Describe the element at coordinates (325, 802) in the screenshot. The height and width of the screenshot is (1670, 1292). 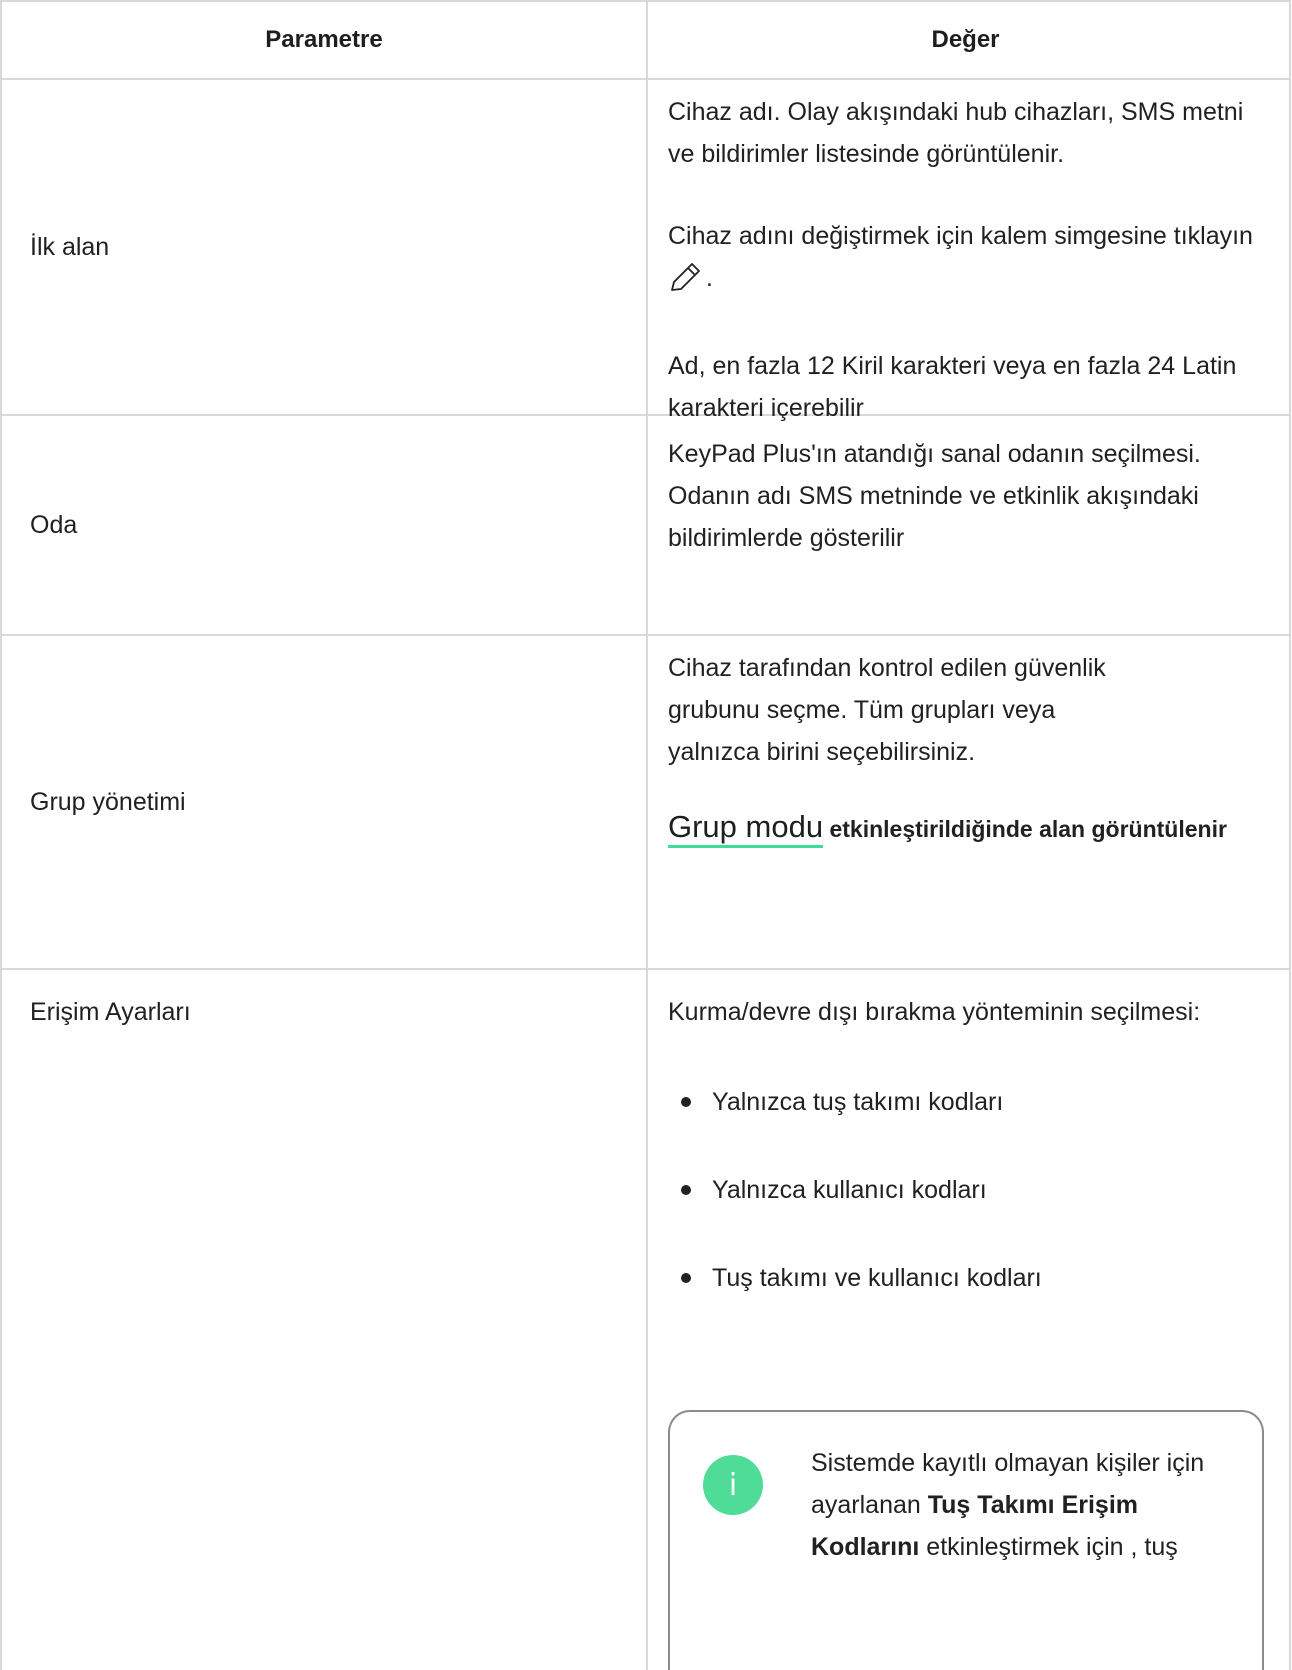
I see `param-group: Grup yönetimi` at that location.